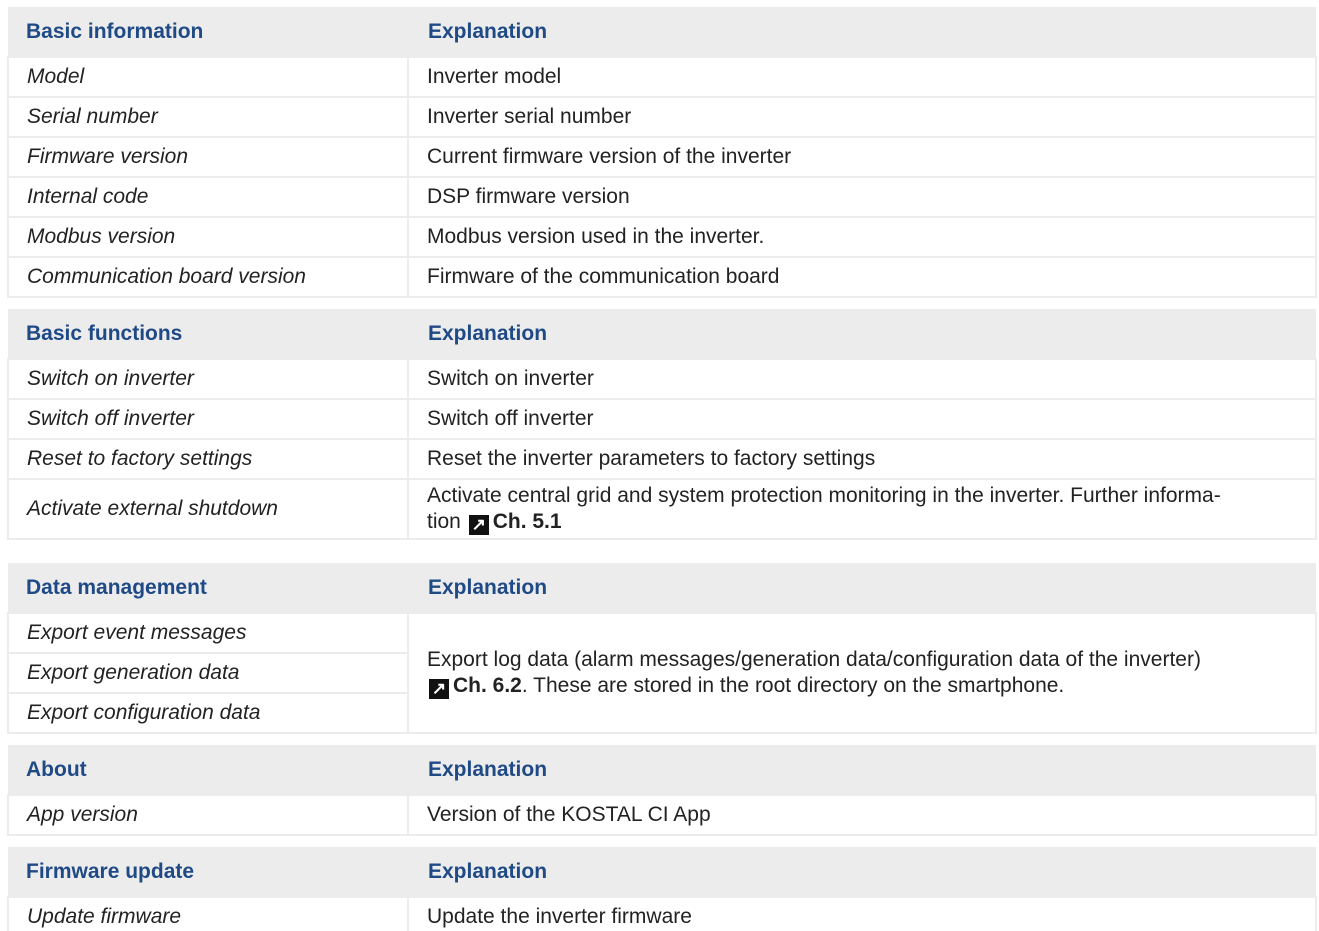  I want to click on column-header: Basic functions, so click(208, 334).